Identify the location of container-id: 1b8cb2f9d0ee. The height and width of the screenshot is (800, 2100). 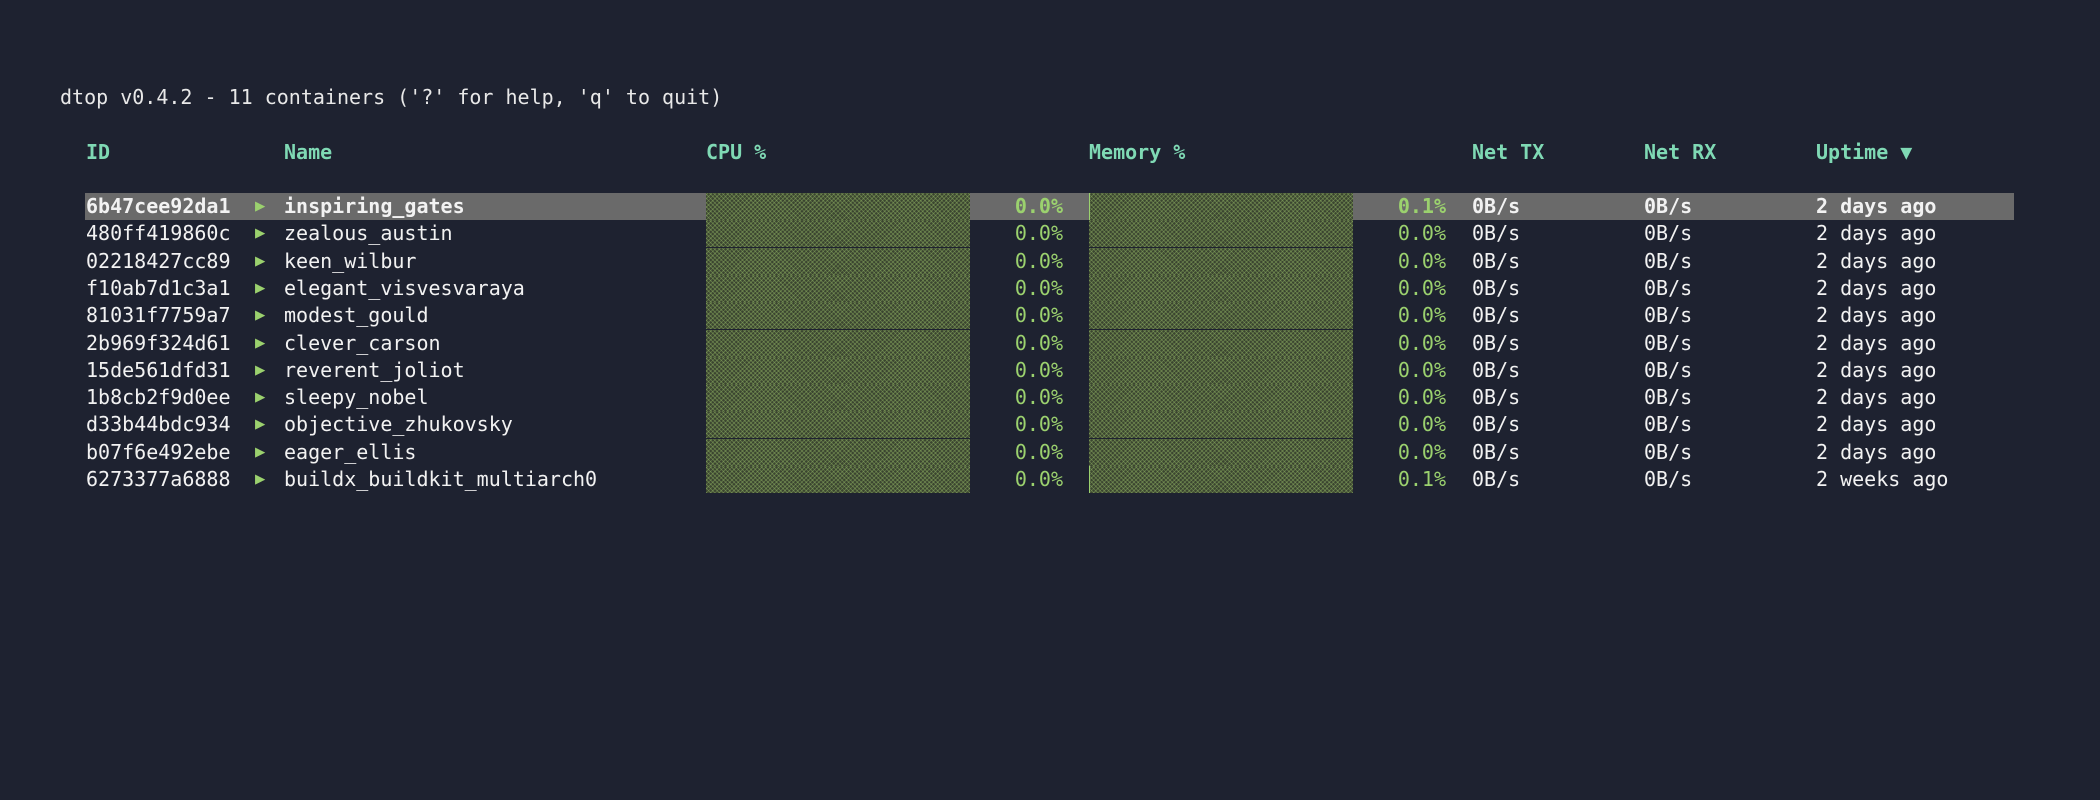
(158, 397).